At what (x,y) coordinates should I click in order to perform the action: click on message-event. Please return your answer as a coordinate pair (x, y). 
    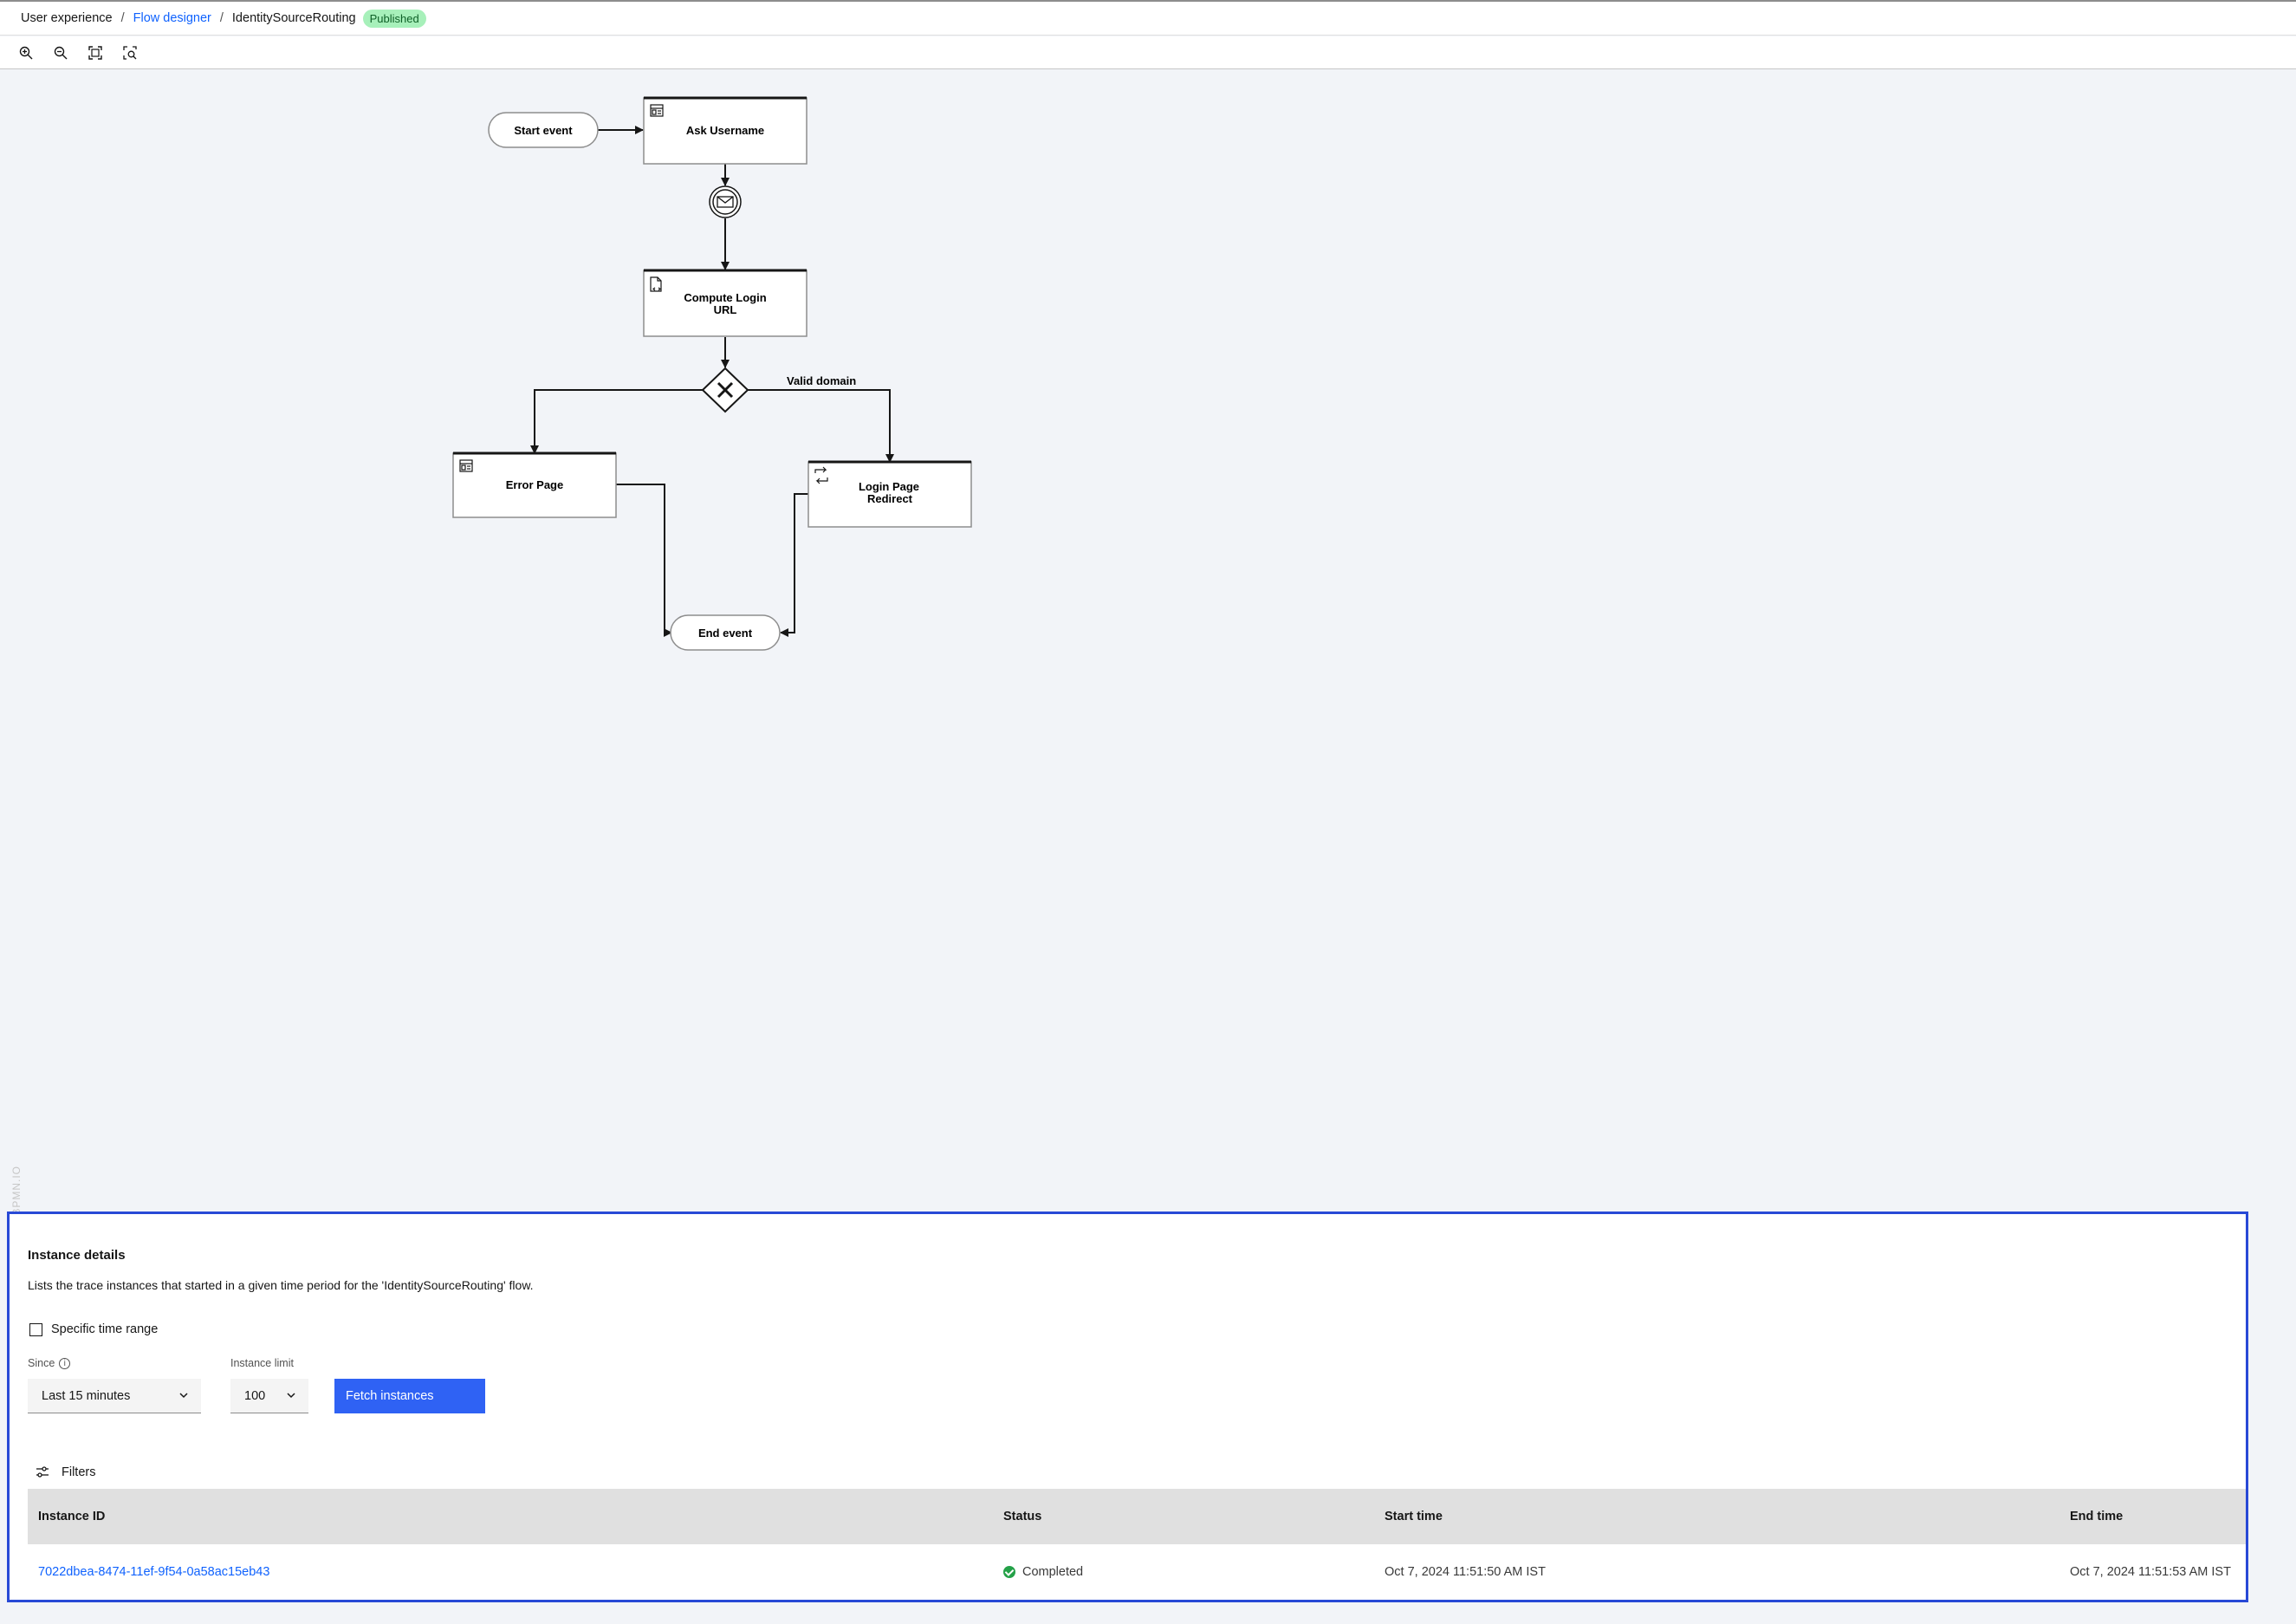
    Looking at the image, I should click on (725, 201).